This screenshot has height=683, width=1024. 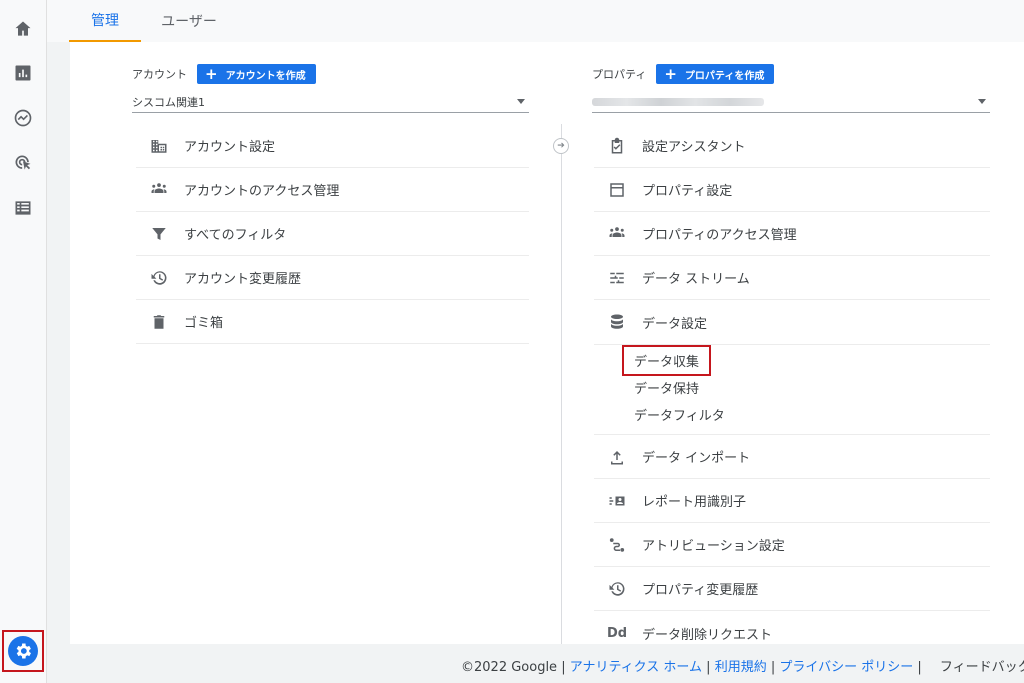 I want to click on blurred-property-name, so click(x=678, y=101).